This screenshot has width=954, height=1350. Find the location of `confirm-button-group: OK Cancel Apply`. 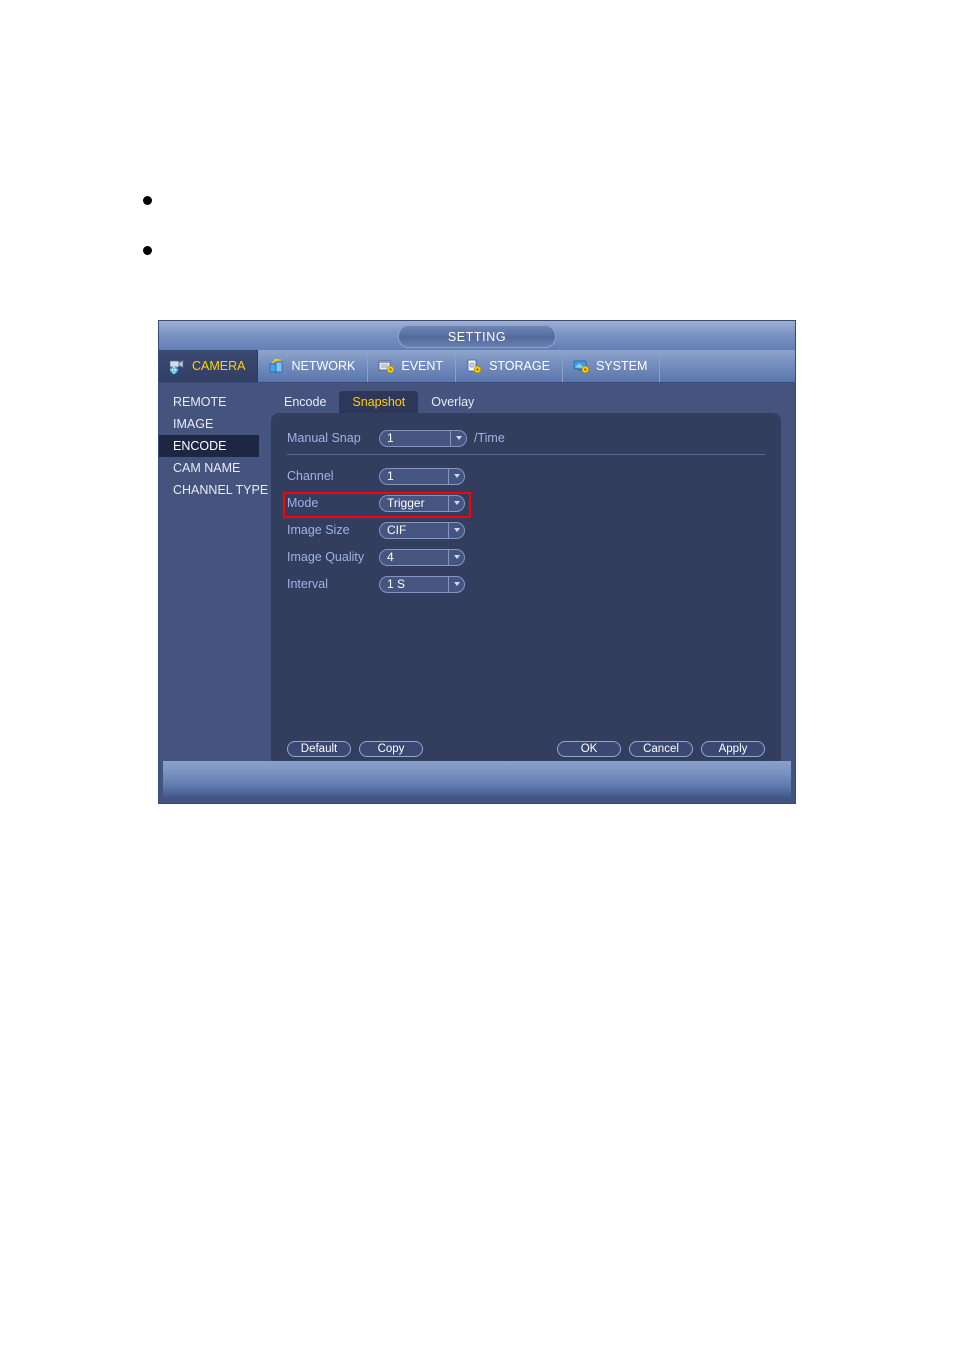

confirm-button-group: OK Cancel Apply is located at coordinates (657, 749).